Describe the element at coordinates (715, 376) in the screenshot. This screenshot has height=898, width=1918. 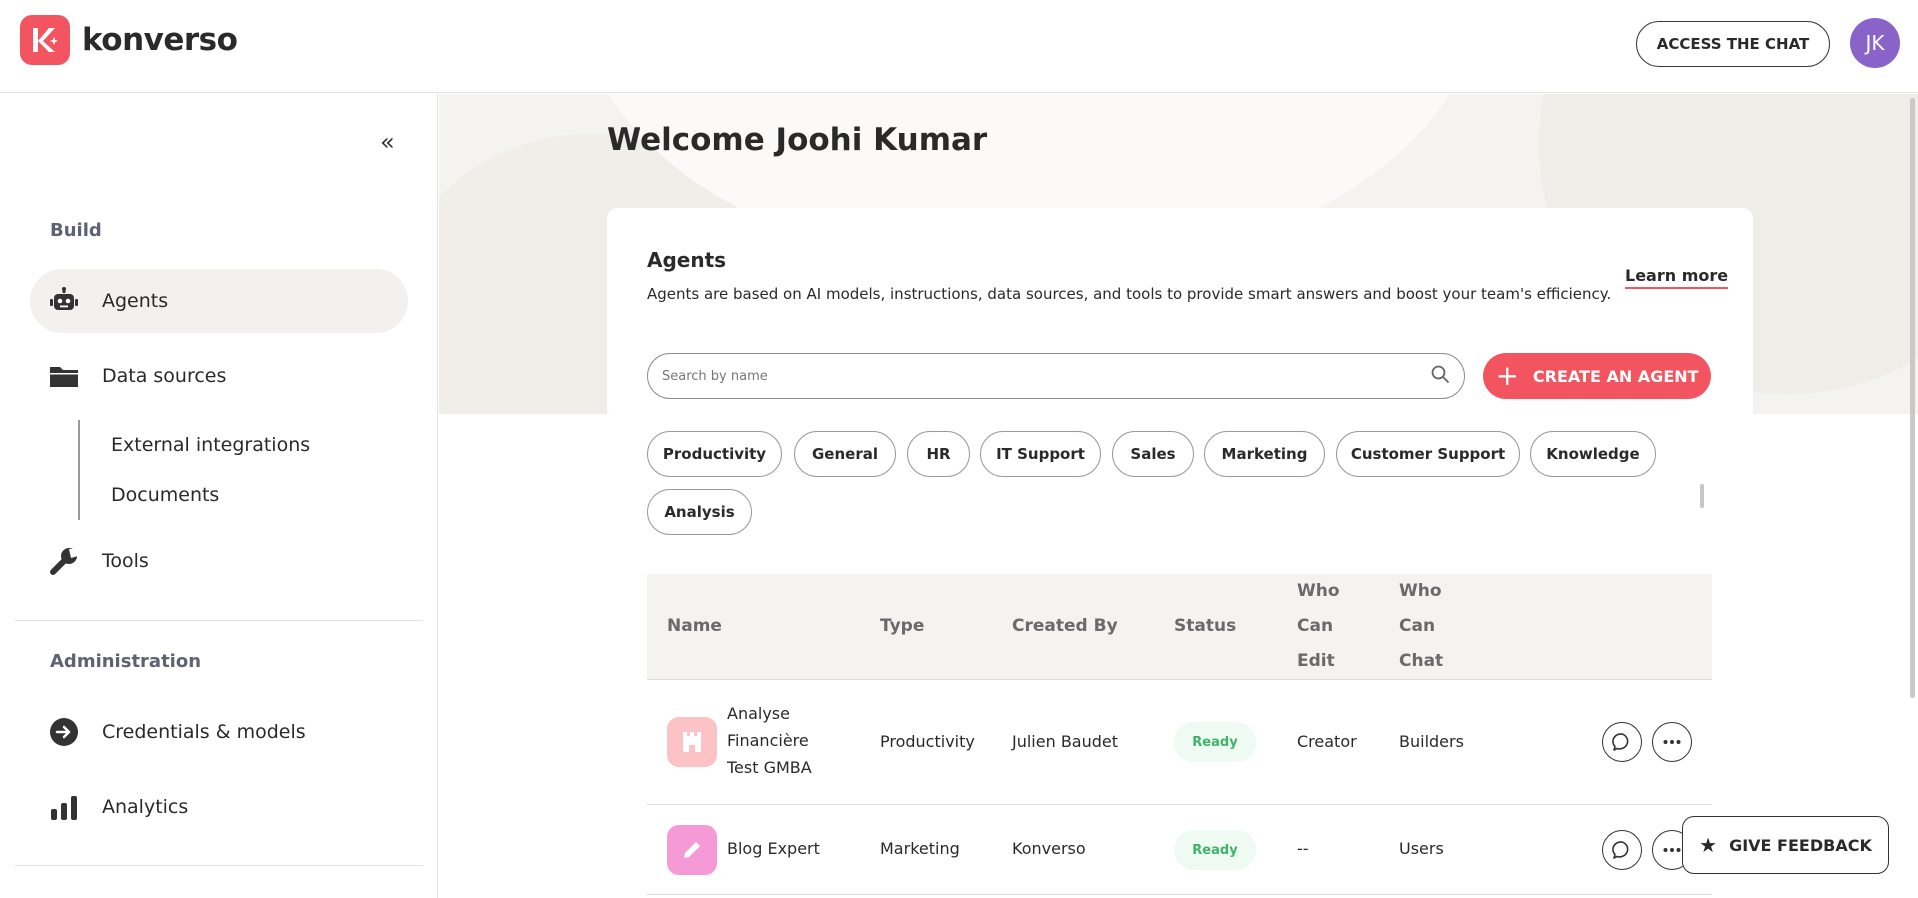
I see `search-placeholder: Search by name` at that location.